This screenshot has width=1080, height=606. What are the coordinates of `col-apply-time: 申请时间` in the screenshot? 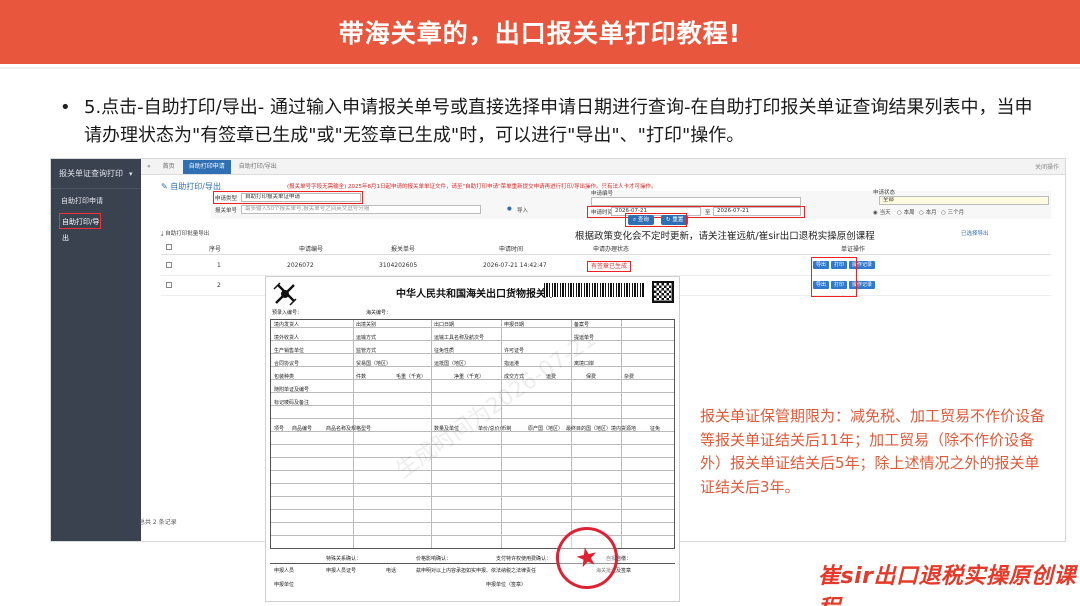 It's located at (511, 249).